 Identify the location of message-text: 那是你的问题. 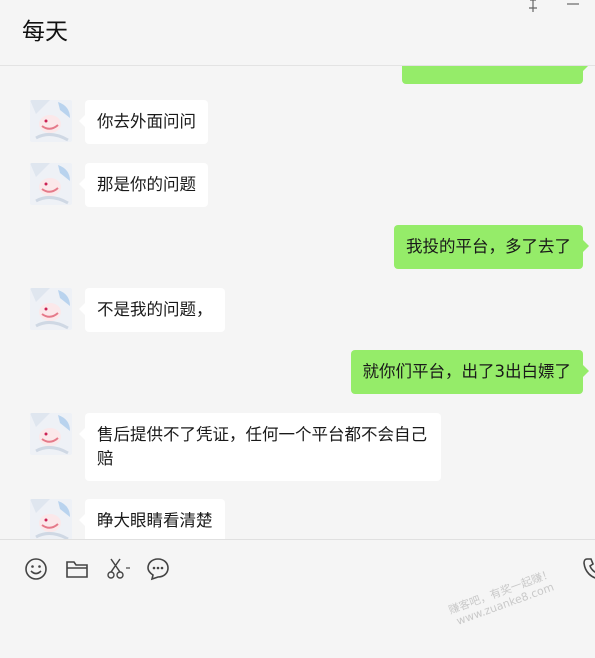
(146, 184).